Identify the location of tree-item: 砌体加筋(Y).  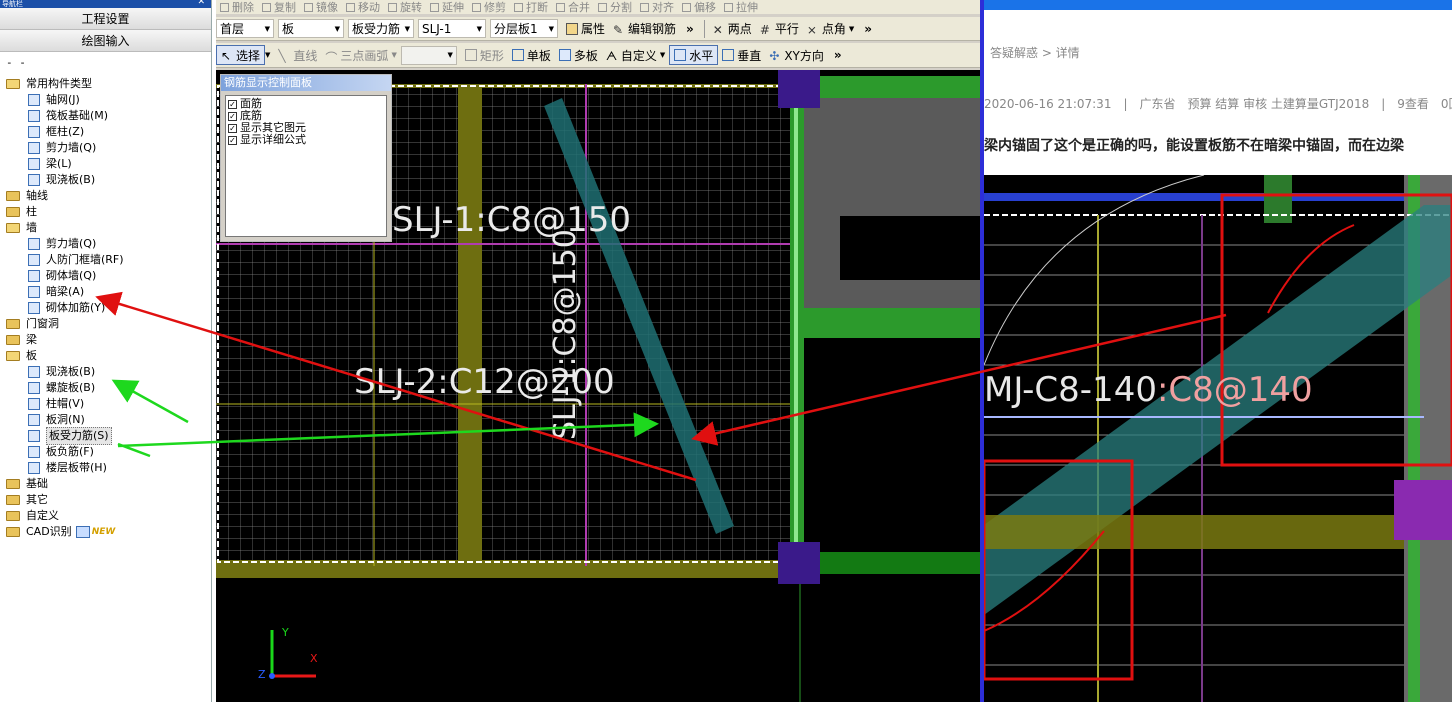
(107, 308).